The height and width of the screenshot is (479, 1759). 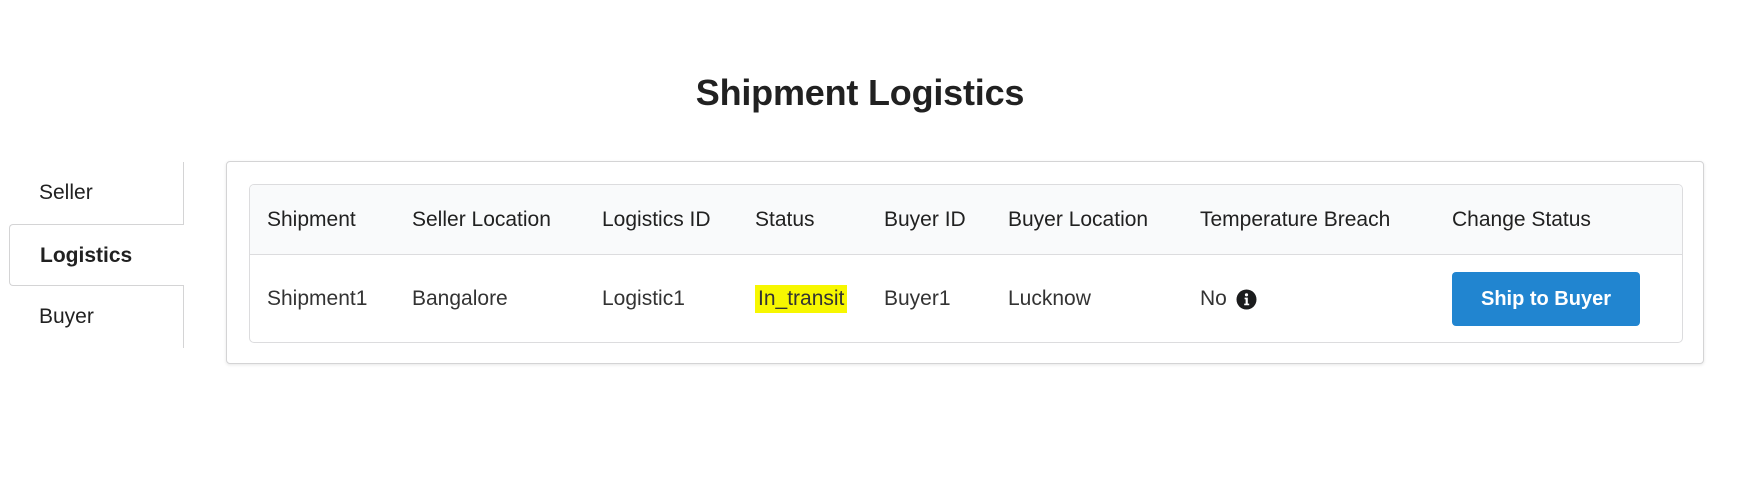 What do you see at coordinates (1521, 219) in the screenshot?
I see `column-header-change-status: Change Status` at bounding box center [1521, 219].